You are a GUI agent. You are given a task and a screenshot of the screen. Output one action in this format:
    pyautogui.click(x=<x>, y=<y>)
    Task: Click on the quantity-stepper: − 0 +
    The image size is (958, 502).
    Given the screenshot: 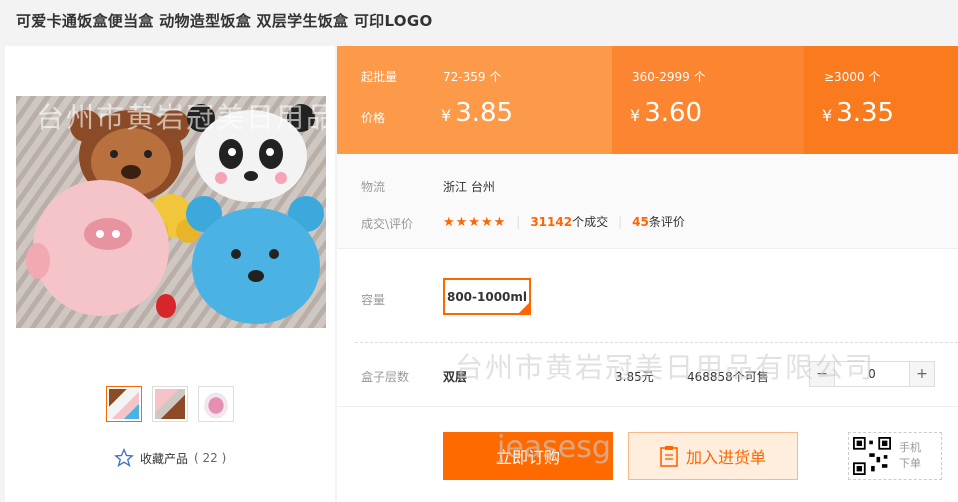 What is the action you would take?
    pyautogui.click(x=872, y=374)
    